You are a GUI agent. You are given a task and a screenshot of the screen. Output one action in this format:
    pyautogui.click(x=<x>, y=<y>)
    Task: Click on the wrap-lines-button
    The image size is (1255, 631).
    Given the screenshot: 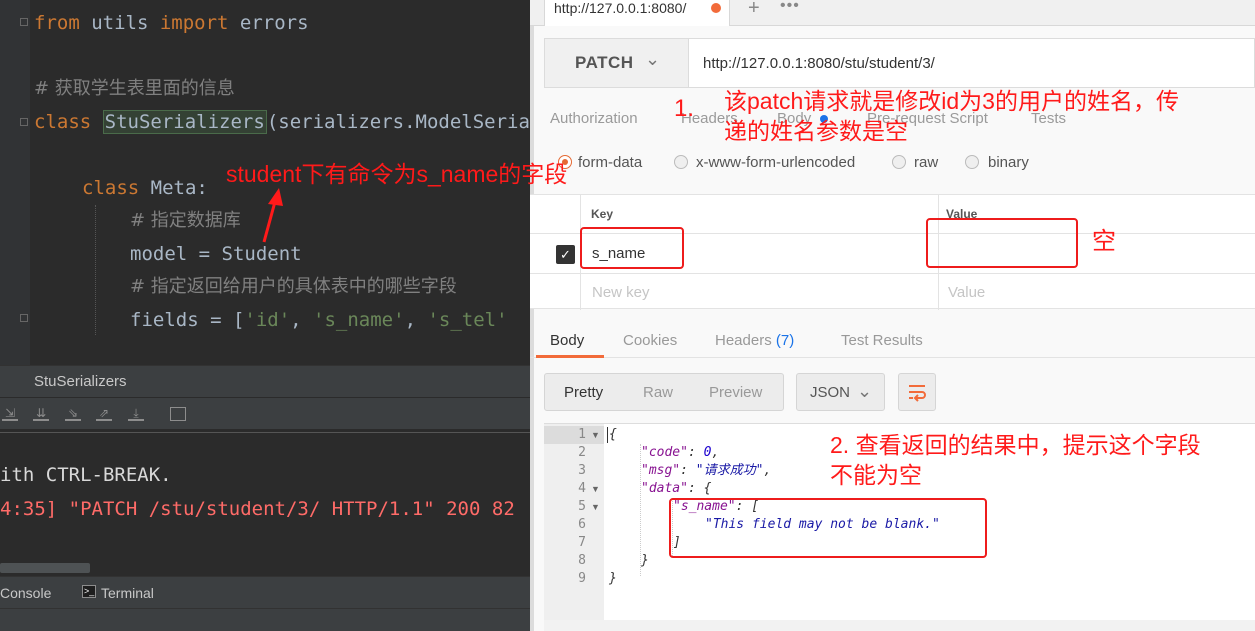 What is the action you would take?
    pyautogui.click(x=917, y=392)
    